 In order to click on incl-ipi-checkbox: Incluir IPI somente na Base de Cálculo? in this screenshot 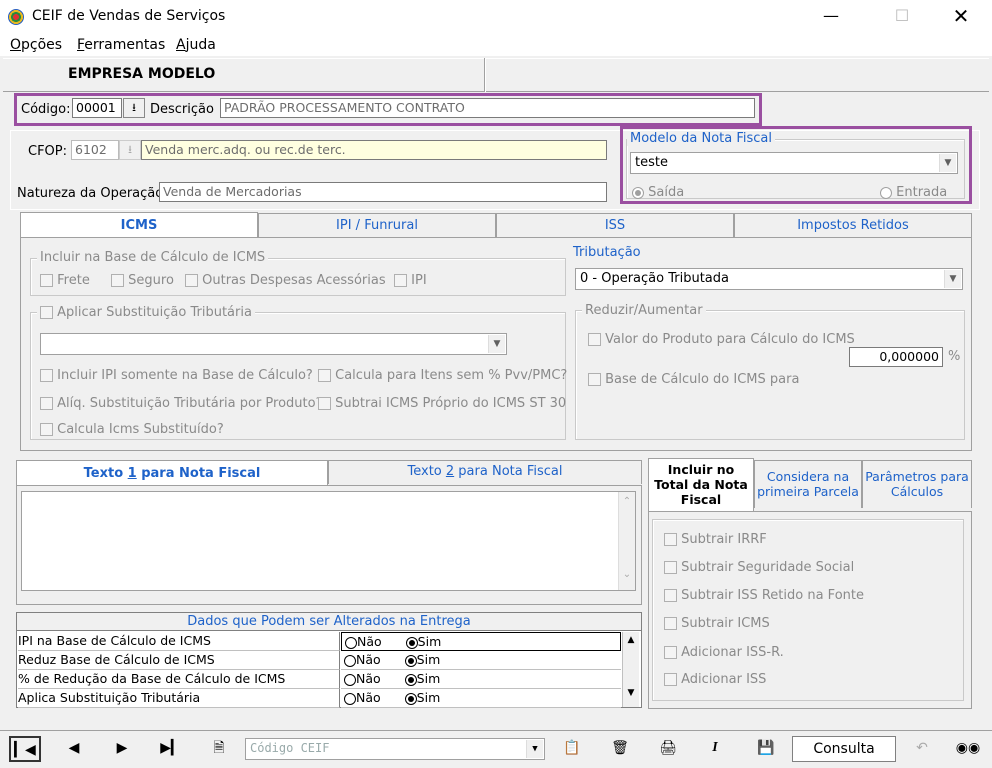, I will do `click(176, 375)`.